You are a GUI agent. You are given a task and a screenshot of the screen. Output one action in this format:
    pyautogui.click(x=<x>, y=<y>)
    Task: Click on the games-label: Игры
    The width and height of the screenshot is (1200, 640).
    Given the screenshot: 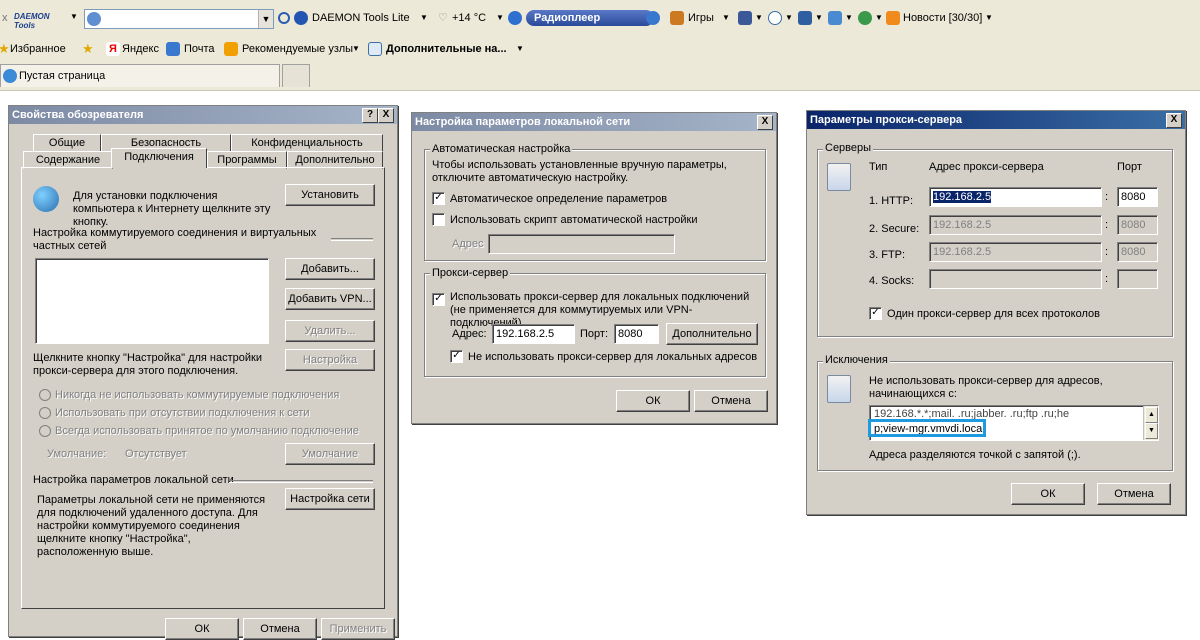 What is the action you would take?
    pyautogui.click(x=701, y=18)
    